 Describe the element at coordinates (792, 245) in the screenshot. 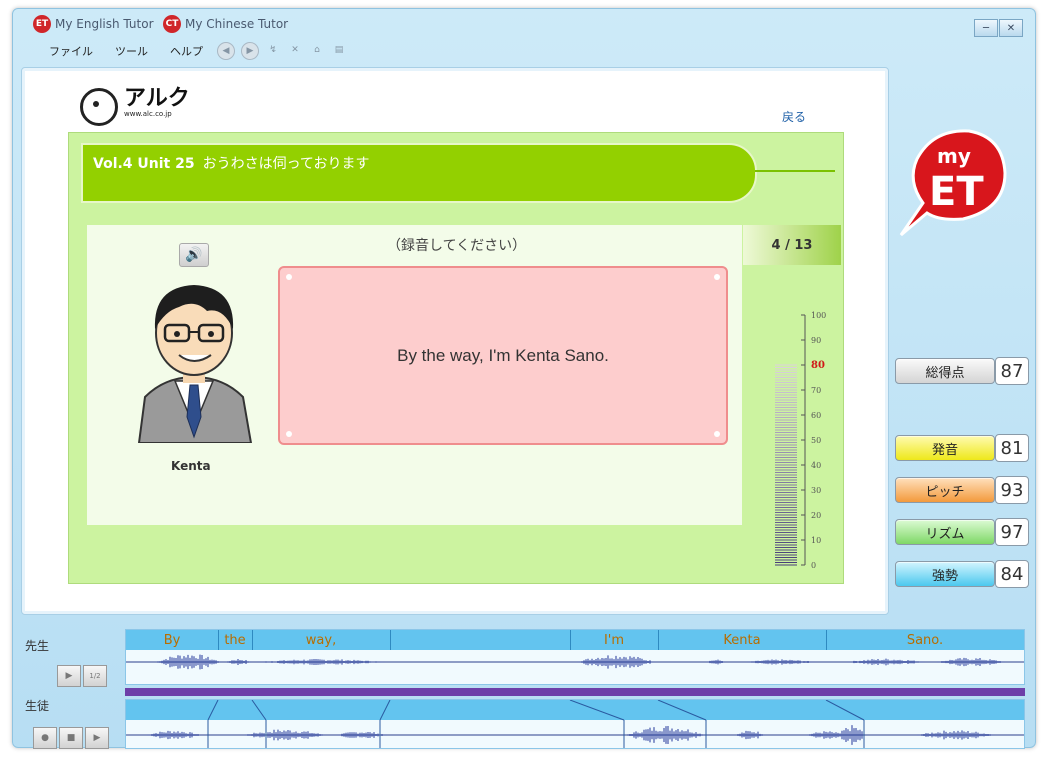

I see `progress-counter: 4 / 13` at that location.